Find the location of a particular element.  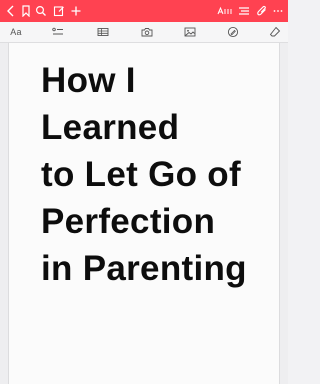

table-icon is located at coordinates (103, 32).